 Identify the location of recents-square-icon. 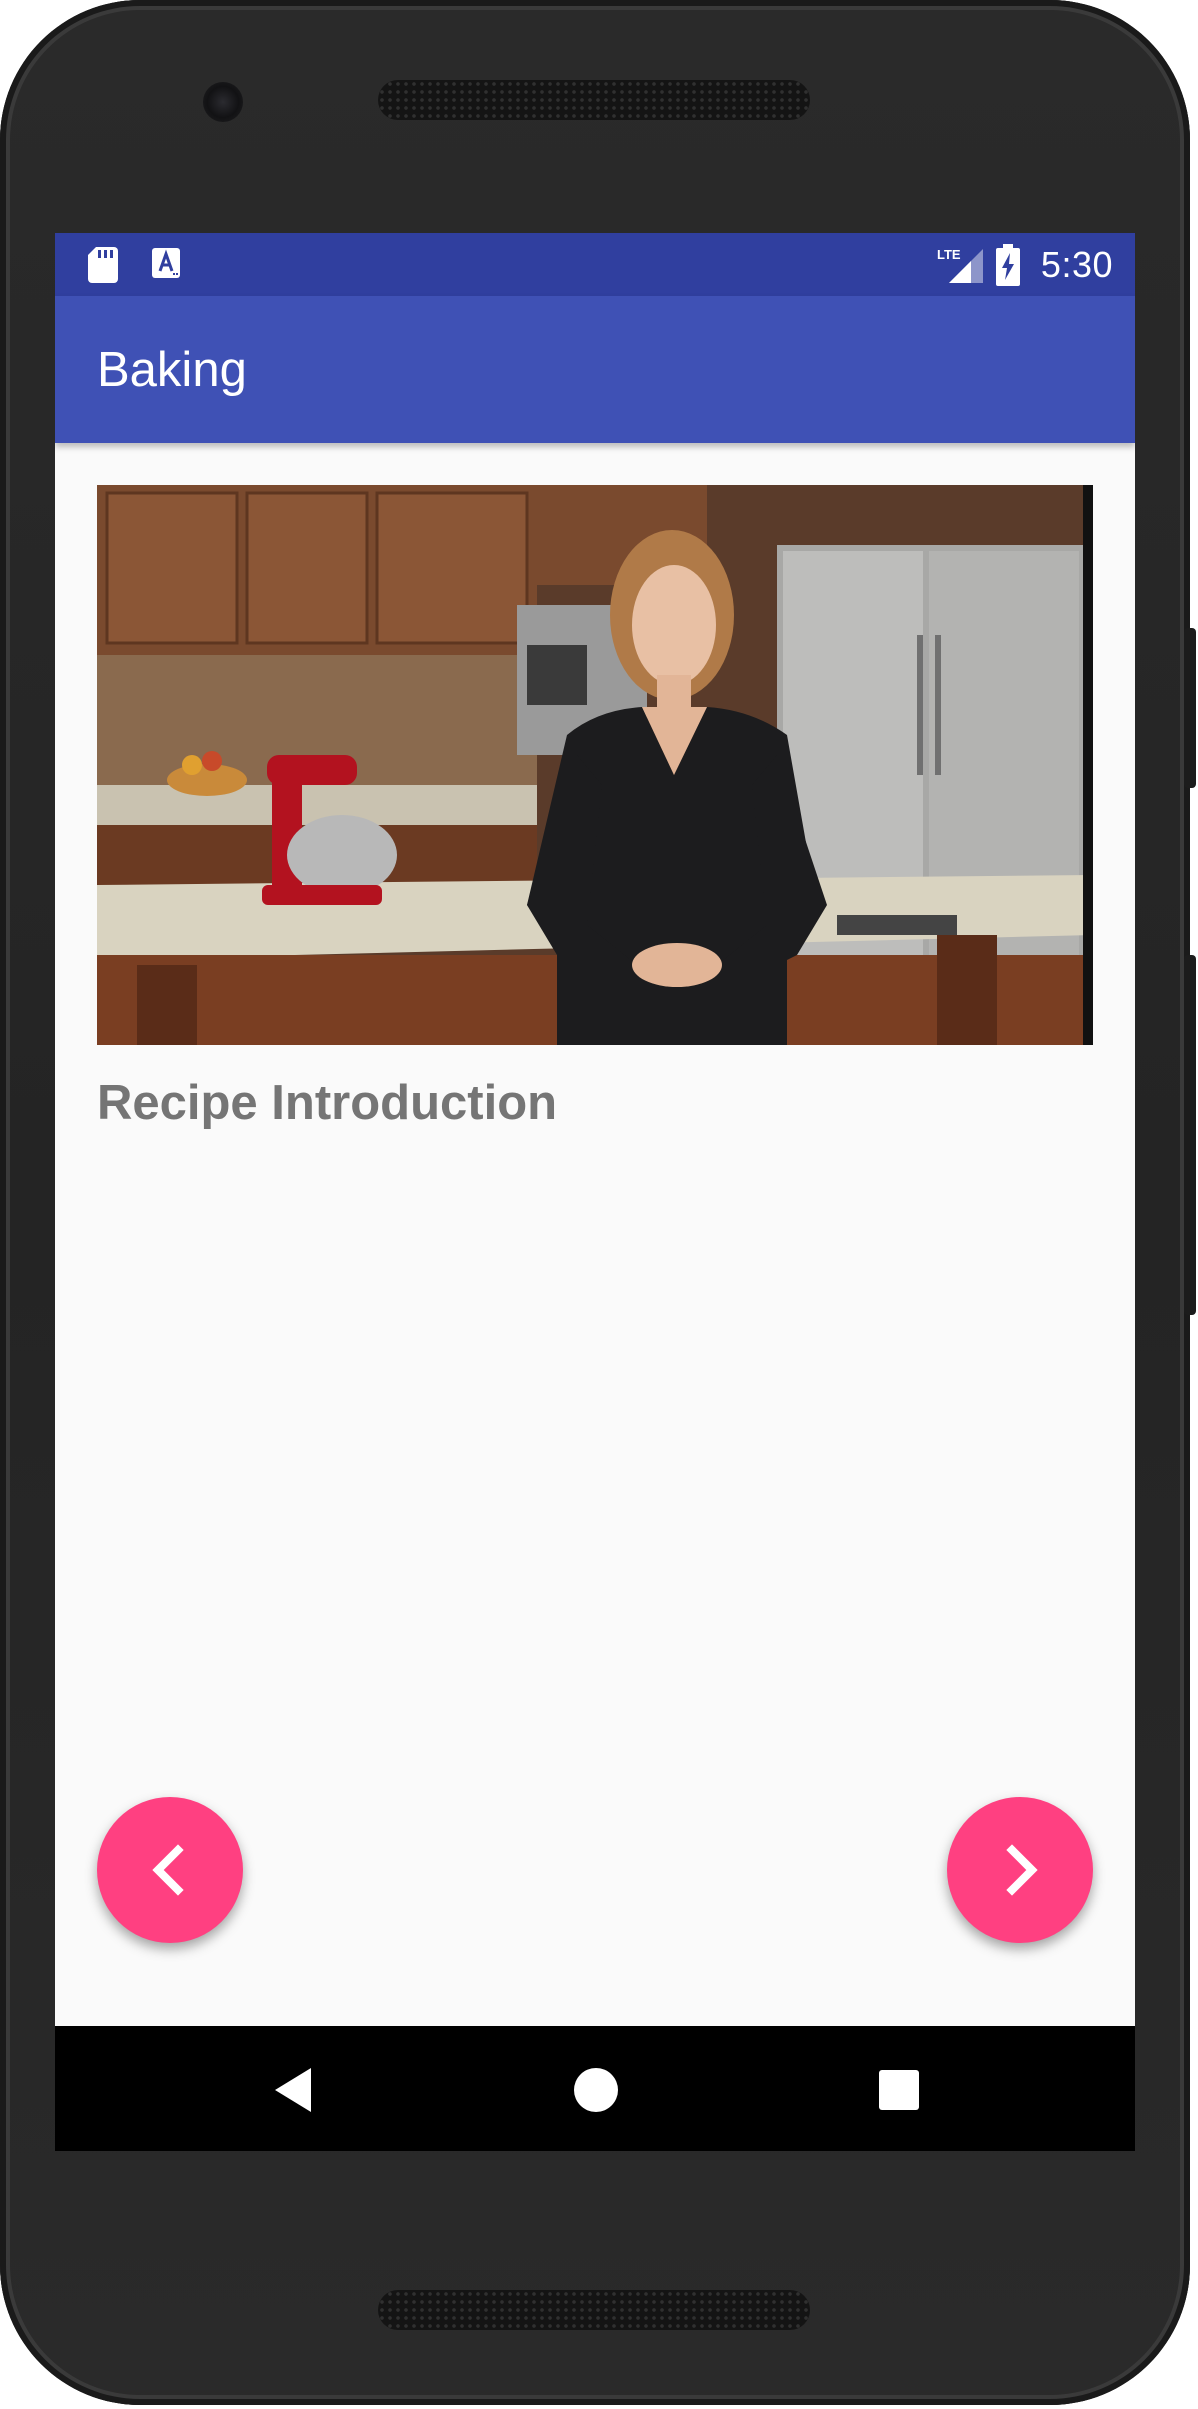
(899, 2090).